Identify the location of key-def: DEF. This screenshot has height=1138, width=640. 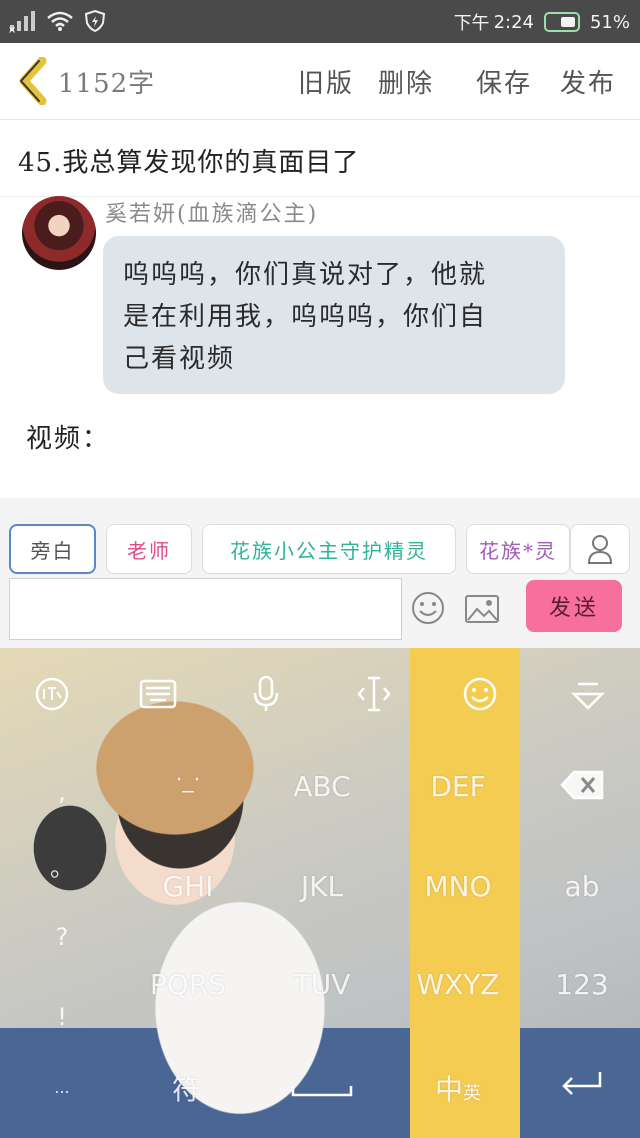
(458, 786).